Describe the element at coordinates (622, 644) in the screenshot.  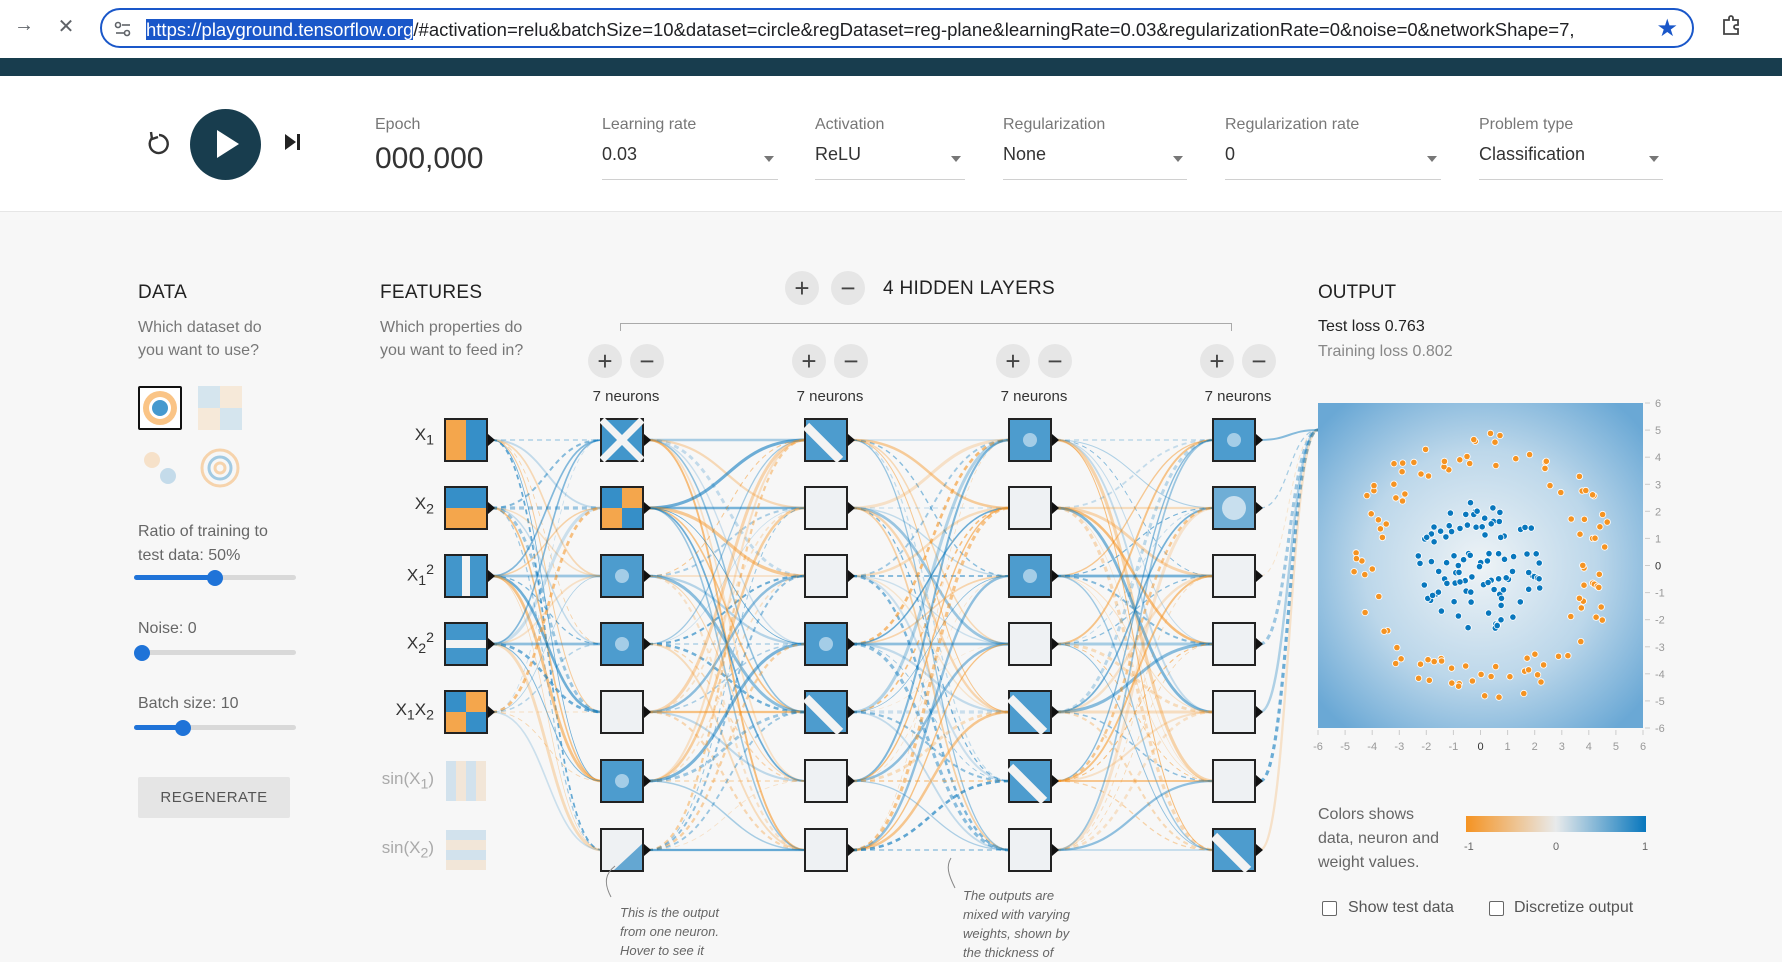
I see `heat-center` at that location.